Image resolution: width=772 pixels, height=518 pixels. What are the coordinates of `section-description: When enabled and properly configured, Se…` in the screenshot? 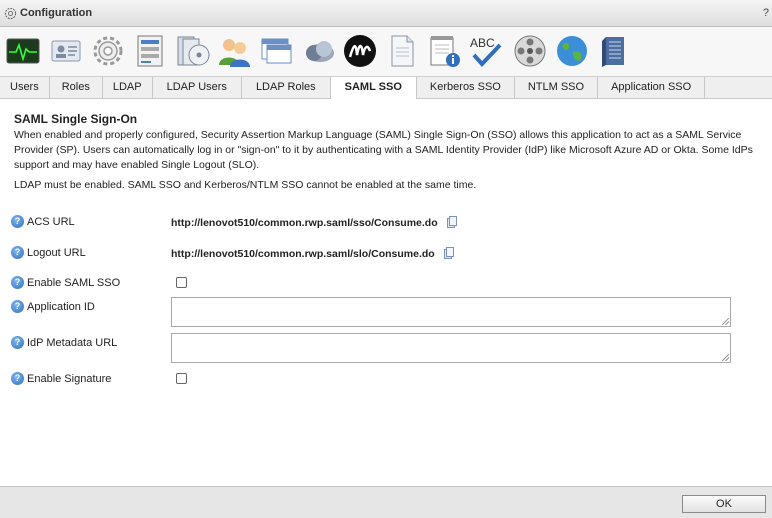 It's located at (383, 150).